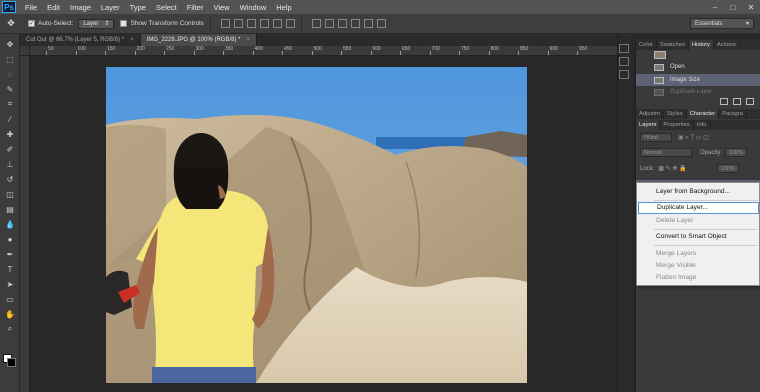  I want to click on distribute-center-icon, so click(368, 23).